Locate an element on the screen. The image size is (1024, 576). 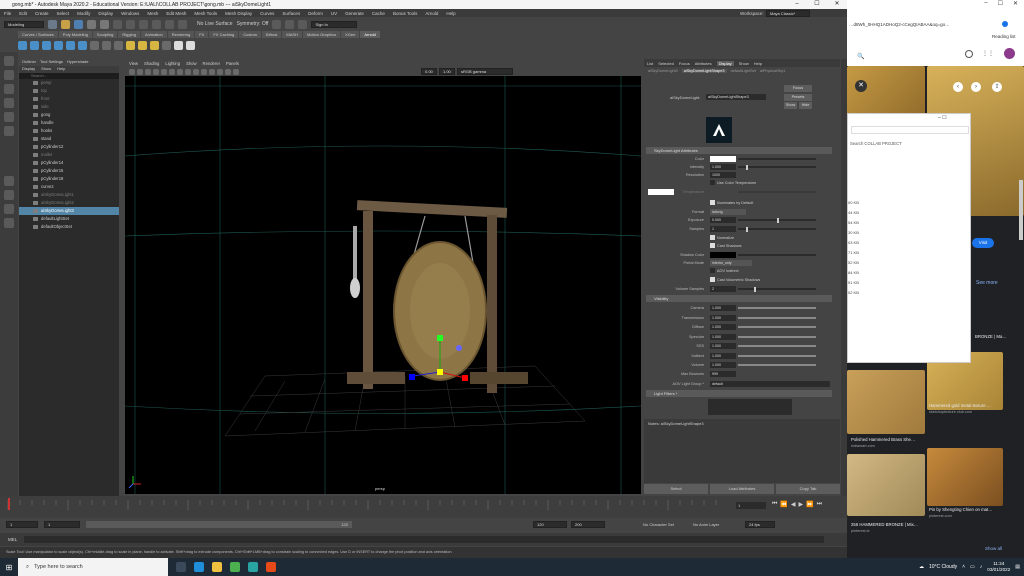
outliner-item: aiSkyDomeLight2 is located at coordinates (69, 203).